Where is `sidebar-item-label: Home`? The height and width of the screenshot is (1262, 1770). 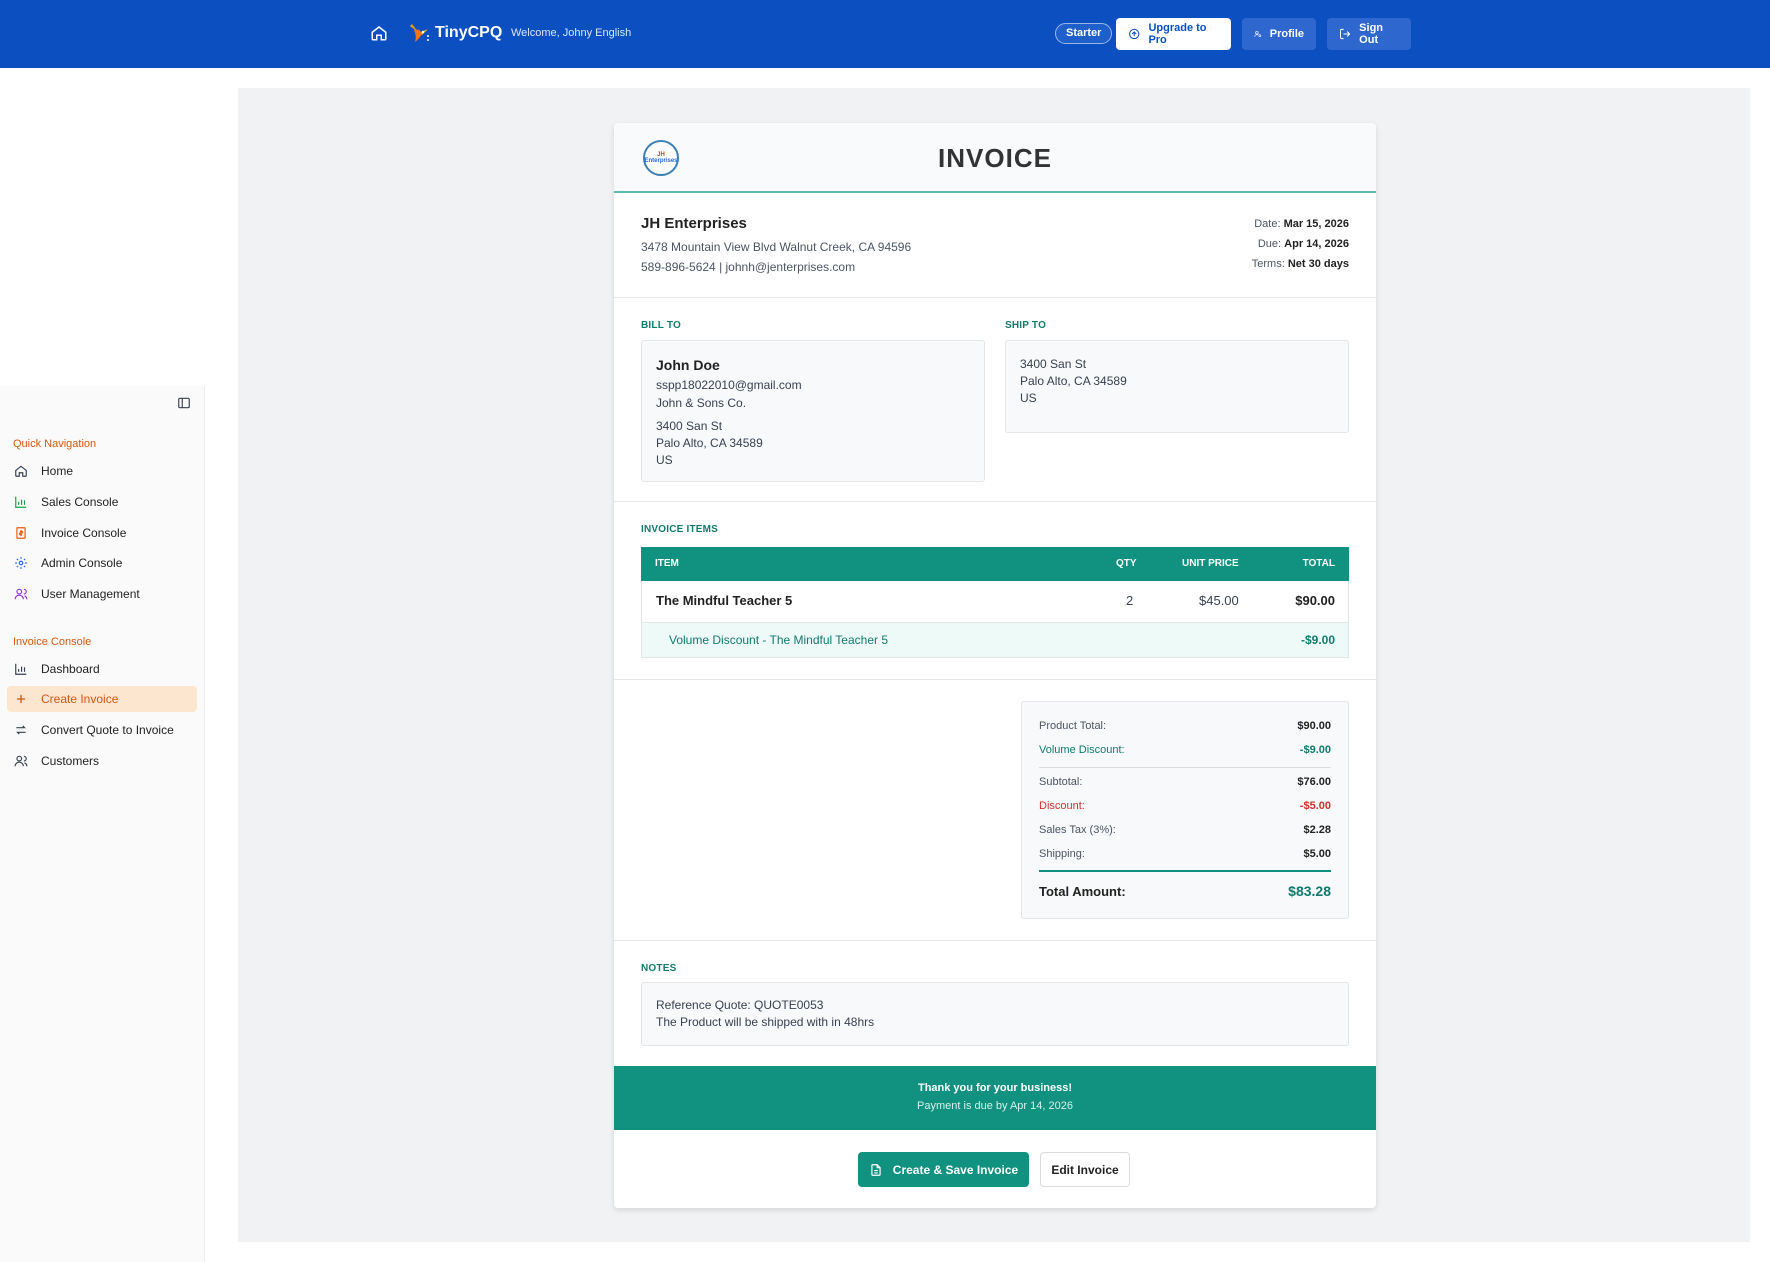 sidebar-item-label: Home is located at coordinates (57, 471).